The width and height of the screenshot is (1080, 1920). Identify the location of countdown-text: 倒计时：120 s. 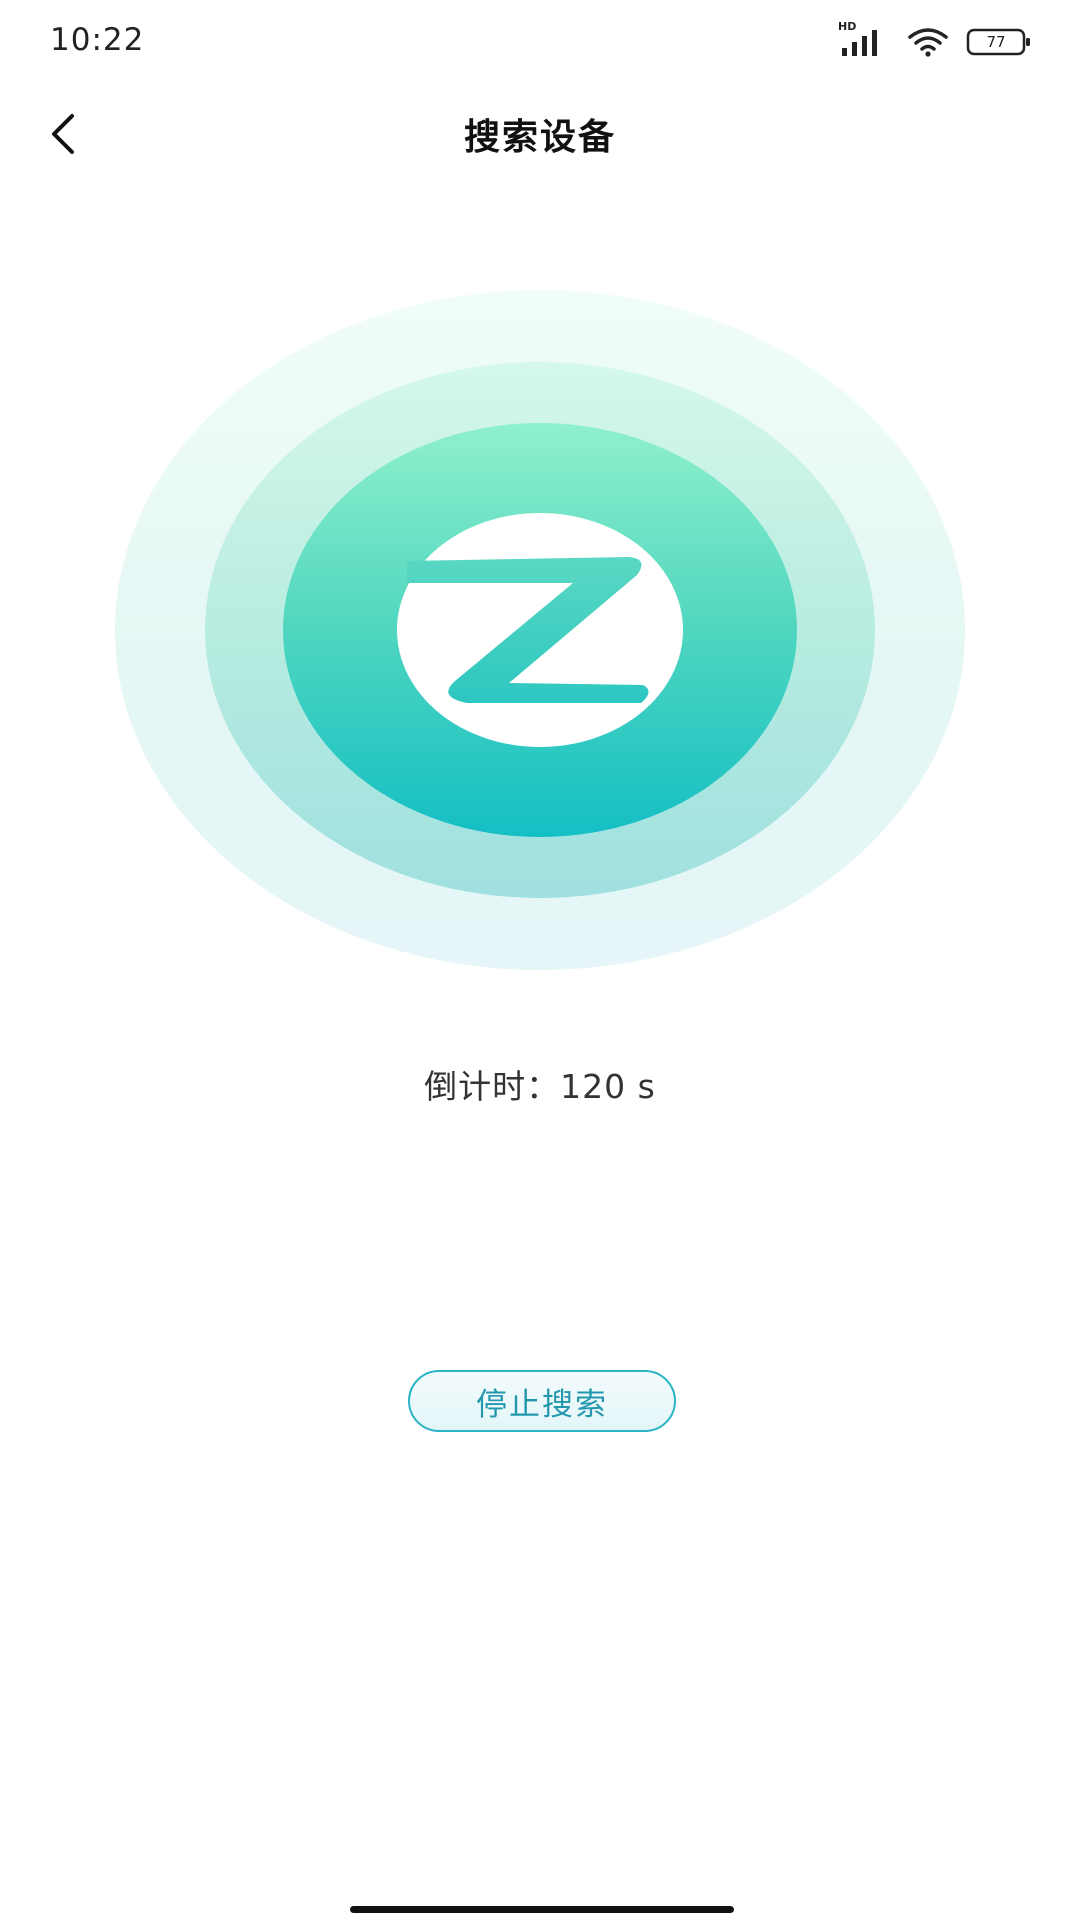
(540, 1084).